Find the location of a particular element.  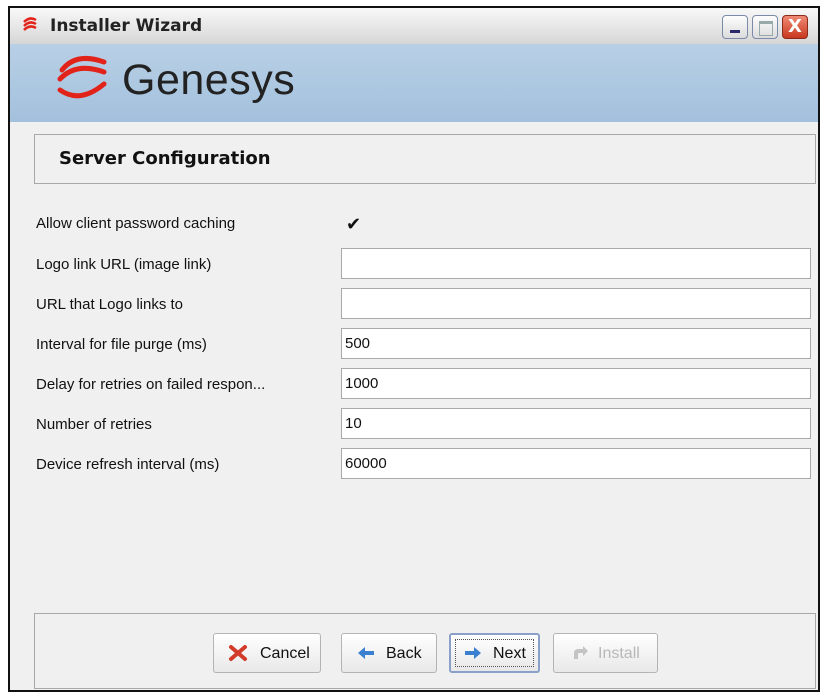

maximize-icon is located at coordinates (766, 28).